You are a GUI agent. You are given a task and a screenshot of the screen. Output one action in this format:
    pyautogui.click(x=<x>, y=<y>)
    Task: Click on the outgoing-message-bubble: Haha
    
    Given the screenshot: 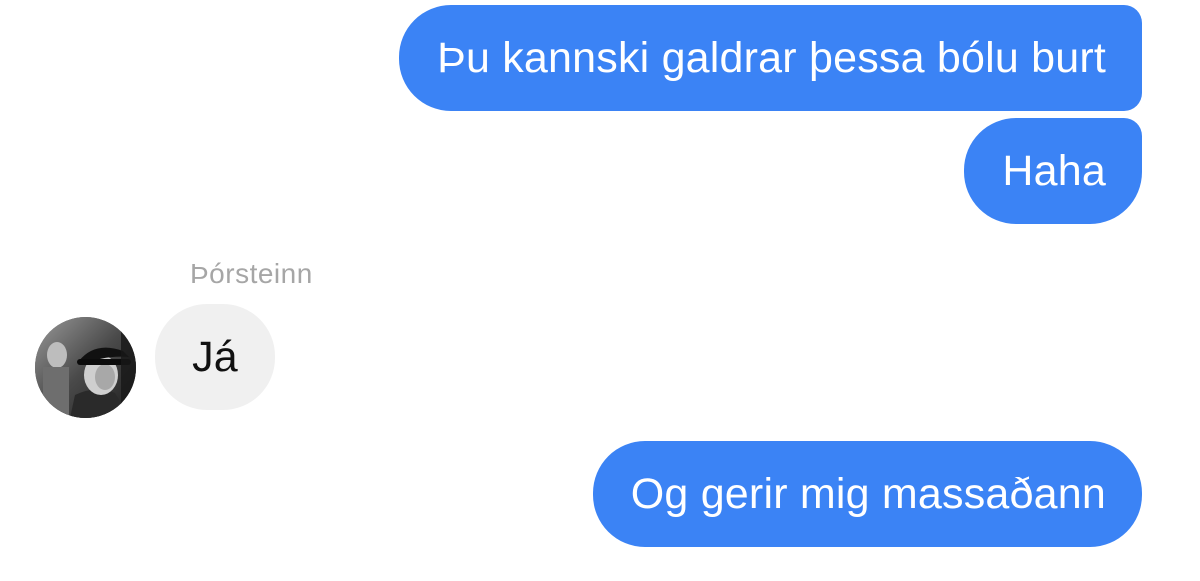 What is the action you would take?
    pyautogui.click(x=1053, y=171)
    